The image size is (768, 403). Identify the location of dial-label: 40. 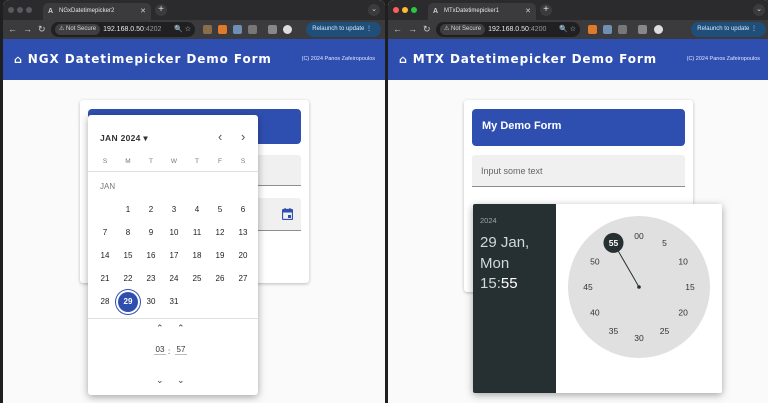
(595, 313).